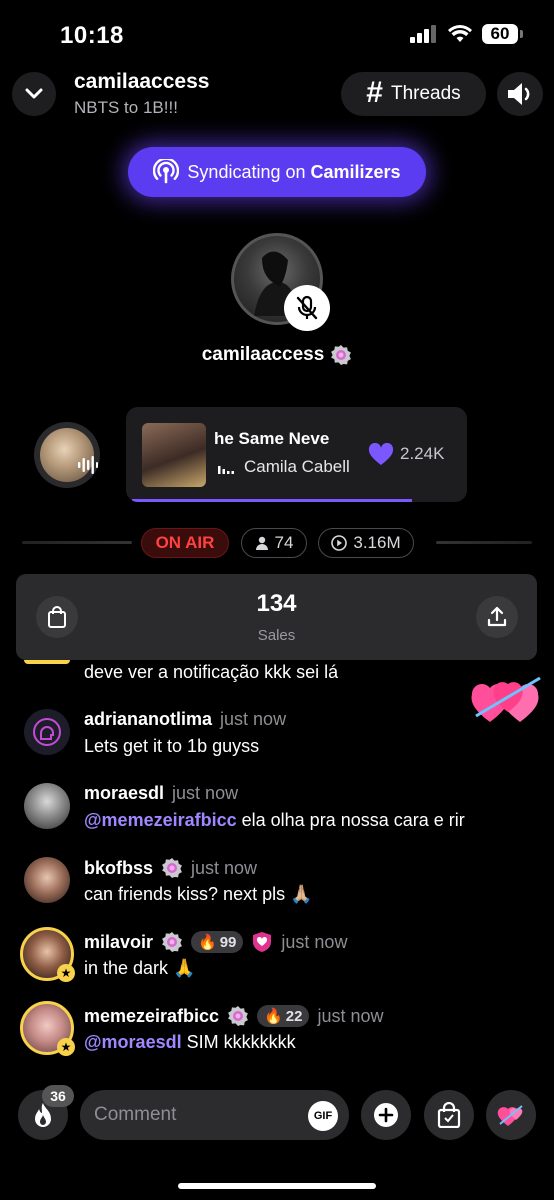  Describe the element at coordinates (506, 699) in the screenshot. I see `floating-hearts-icon` at that location.